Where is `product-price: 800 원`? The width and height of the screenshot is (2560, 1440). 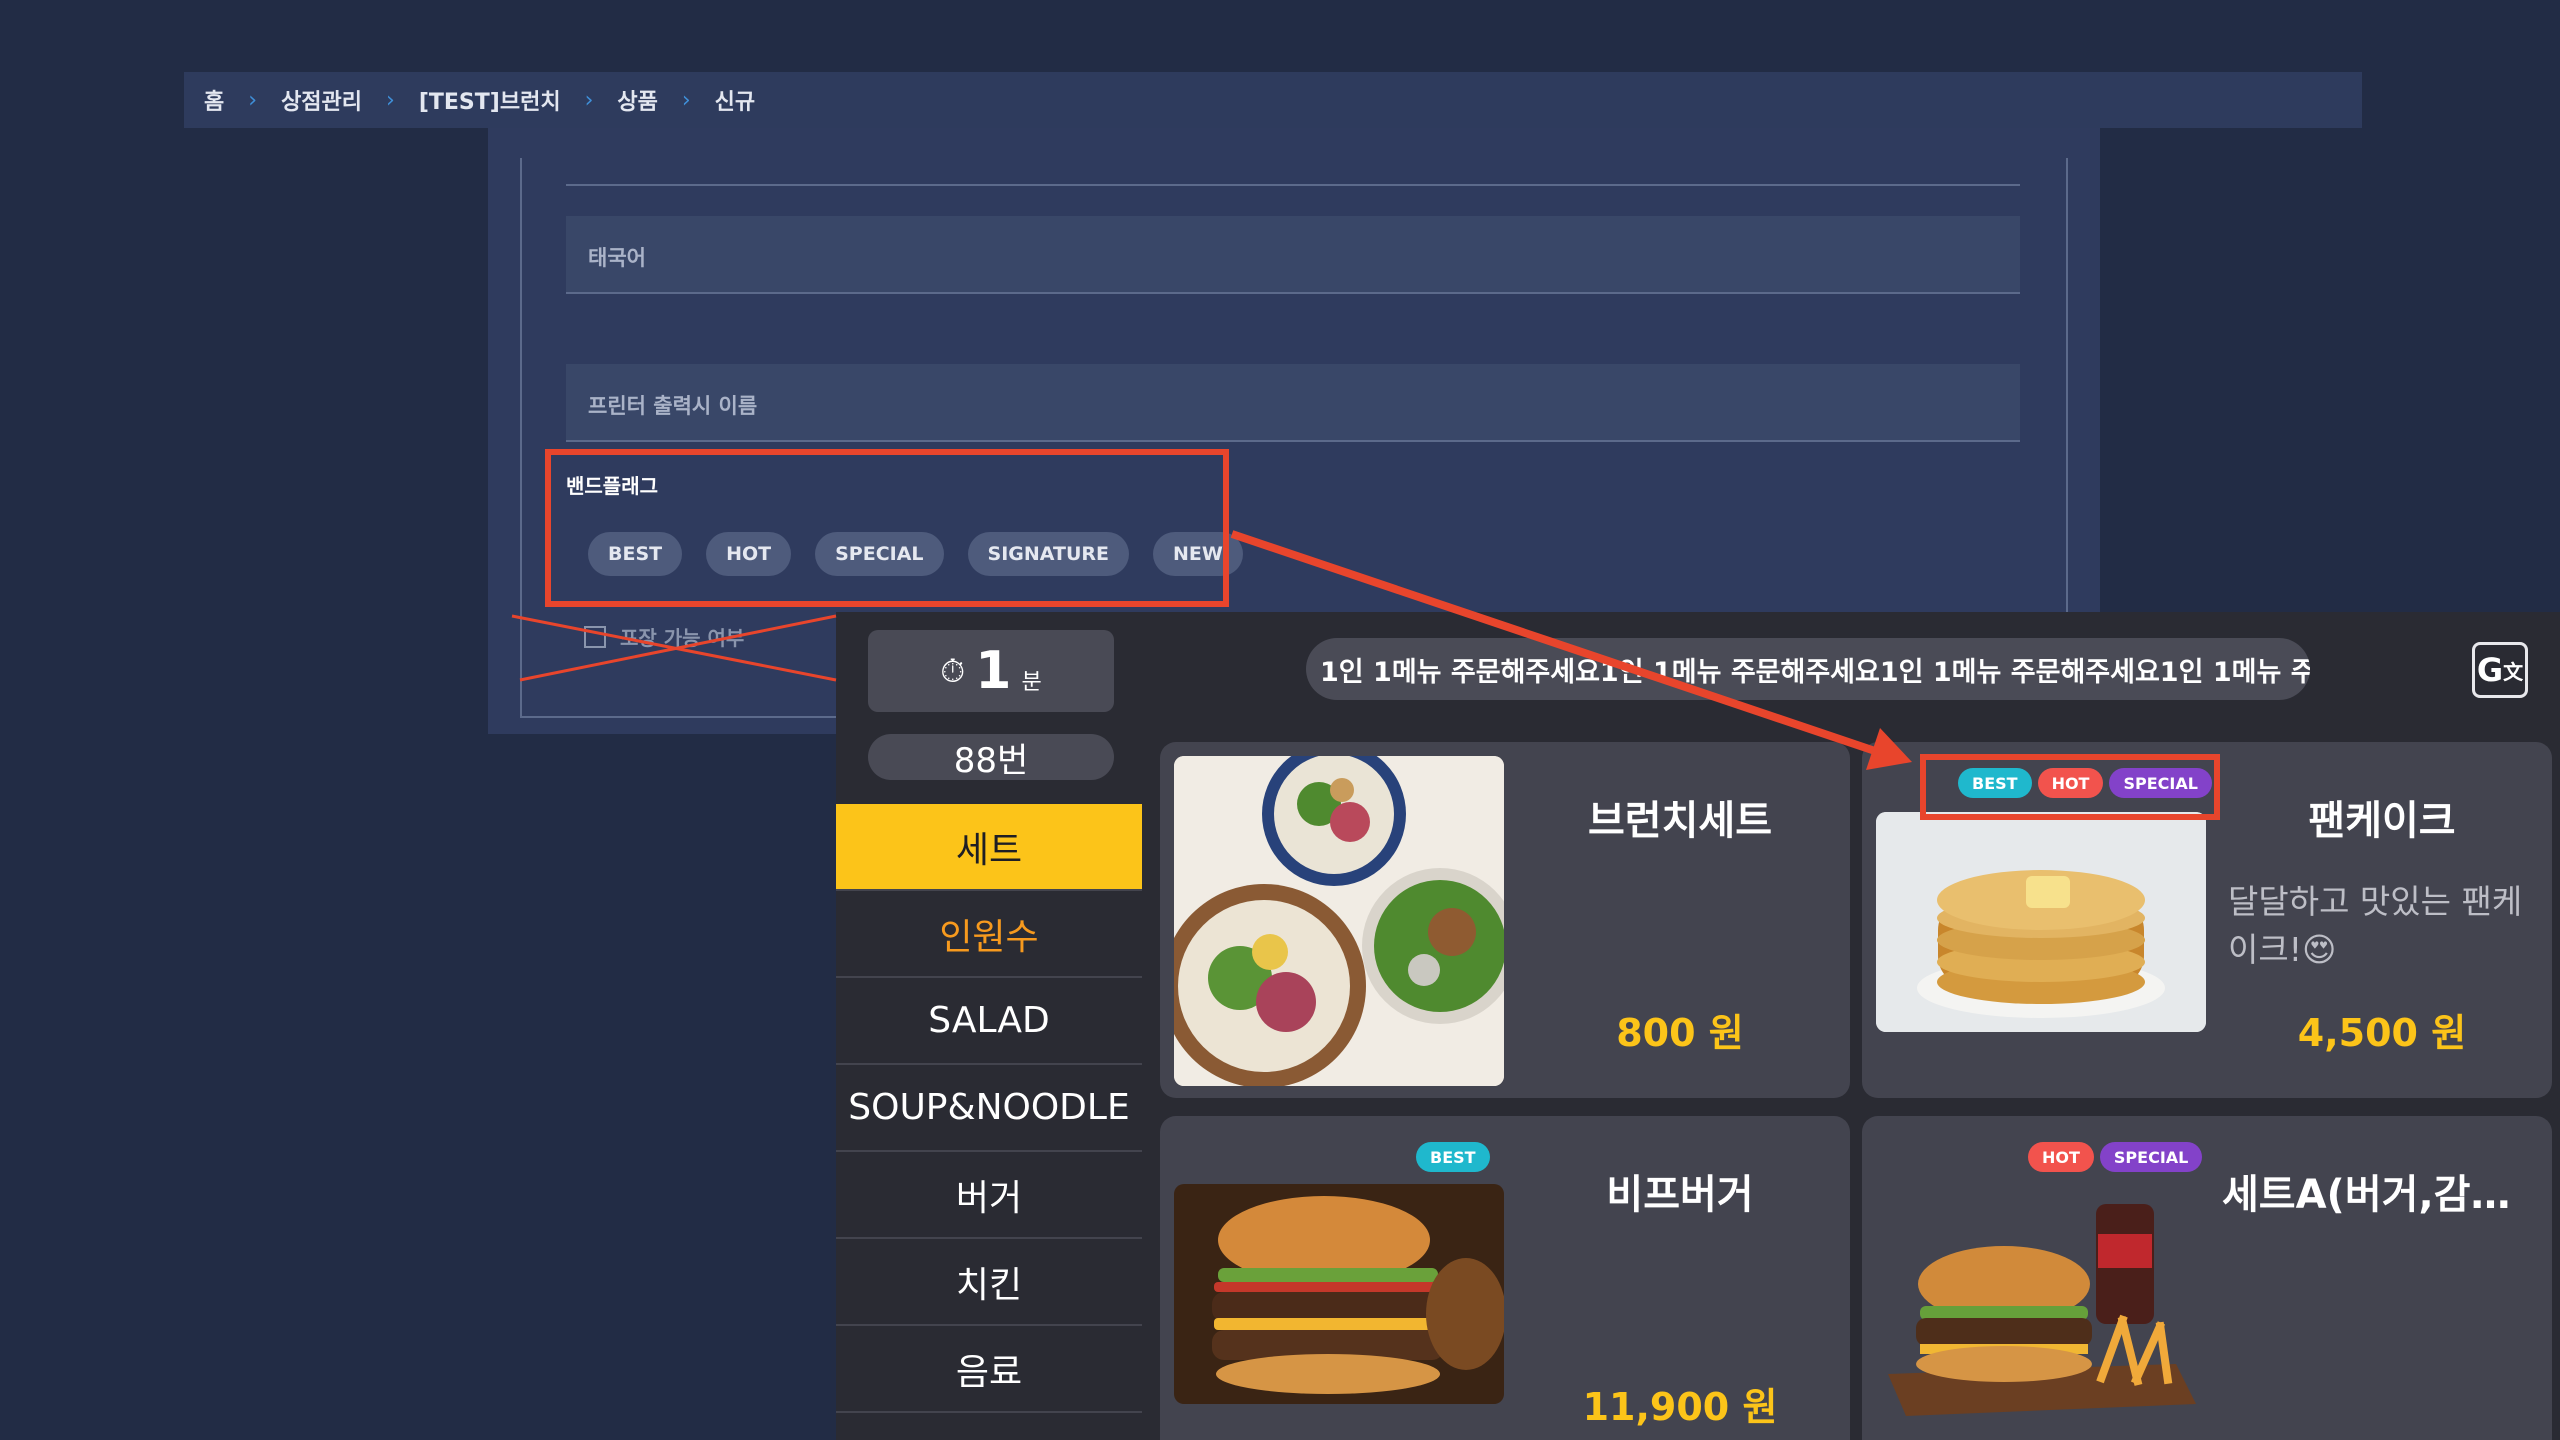
product-price: 800 원 is located at coordinates (1680, 1033).